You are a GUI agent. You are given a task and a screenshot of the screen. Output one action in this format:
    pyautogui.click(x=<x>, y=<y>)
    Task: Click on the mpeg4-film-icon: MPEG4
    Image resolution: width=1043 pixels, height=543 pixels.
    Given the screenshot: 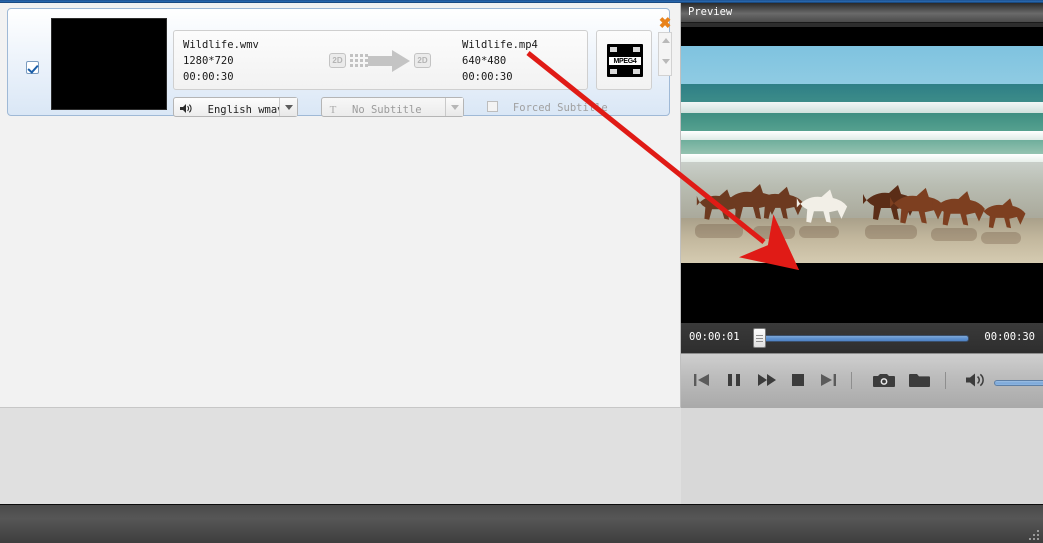 What is the action you would take?
    pyautogui.click(x=625, y=60)
    